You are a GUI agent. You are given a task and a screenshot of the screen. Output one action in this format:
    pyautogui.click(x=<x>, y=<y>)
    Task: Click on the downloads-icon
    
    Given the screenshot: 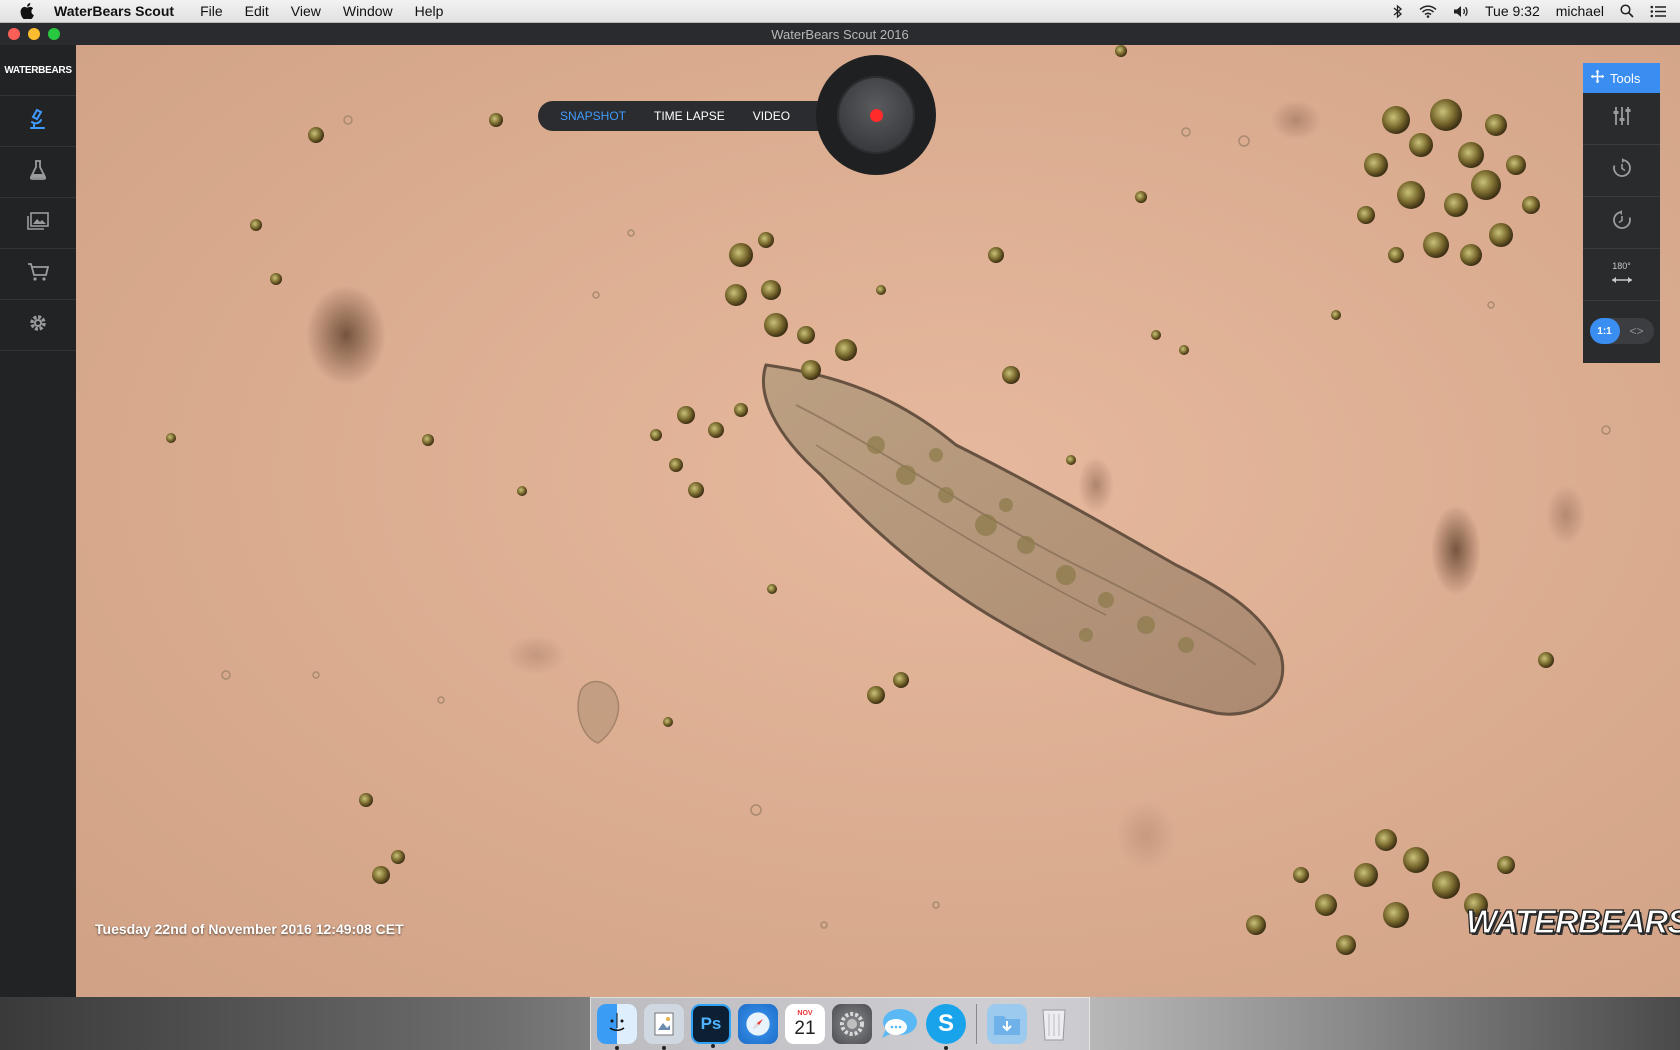 What is the action you would take?
    pyautogui.click(x=1007, y=1024)
    